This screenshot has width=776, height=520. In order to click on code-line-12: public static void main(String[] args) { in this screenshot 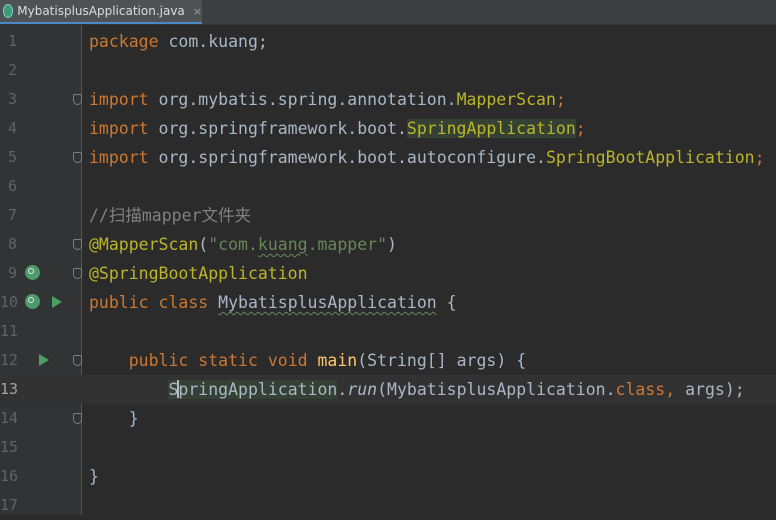, I will do `click(429, 360)`.